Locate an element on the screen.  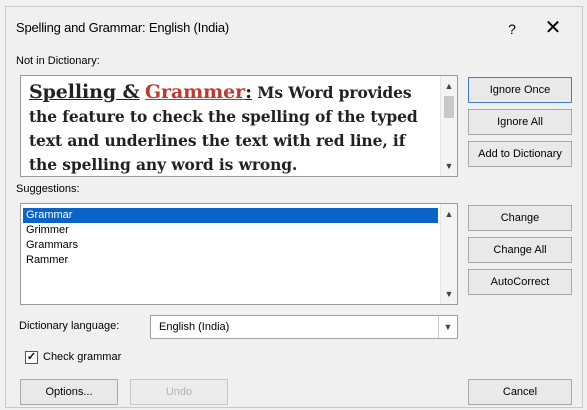
change-label: Change is located at coordinates (520, 218).